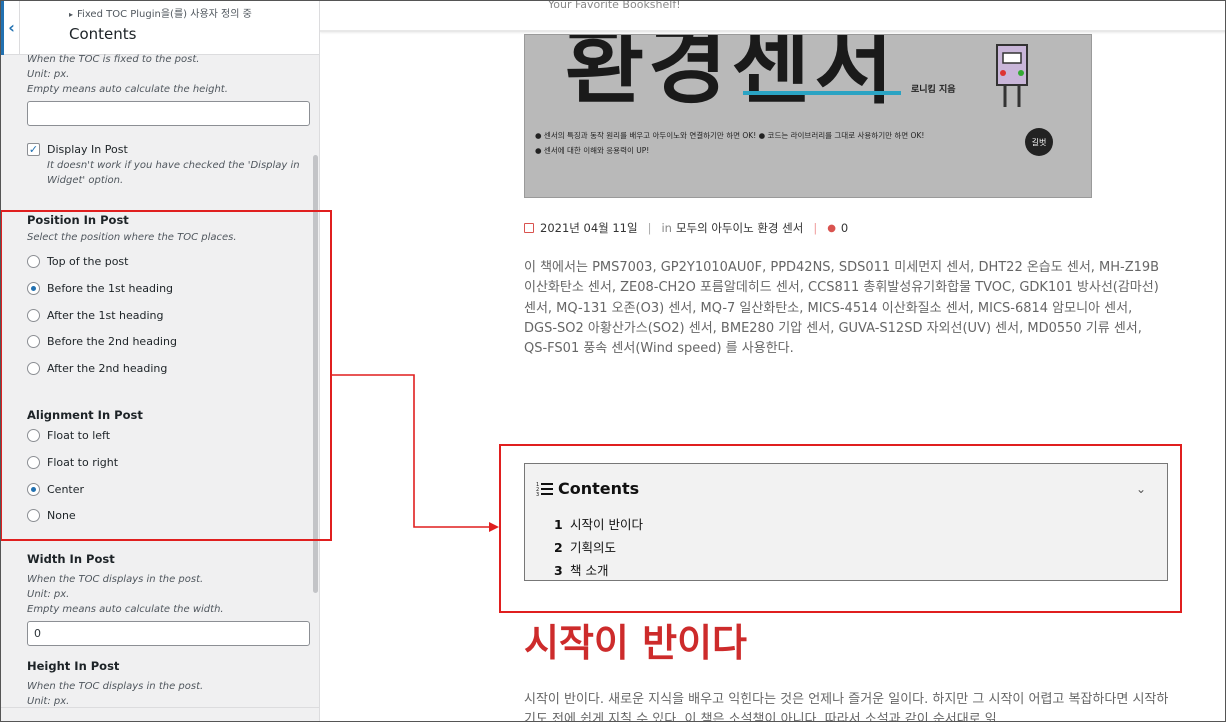 Image resolution: width=1226 pixels, height=722 pixels. Describe the element at coordinates (77, 261) in the screenshot. I see `position-option-top: Top of the post` at that location.